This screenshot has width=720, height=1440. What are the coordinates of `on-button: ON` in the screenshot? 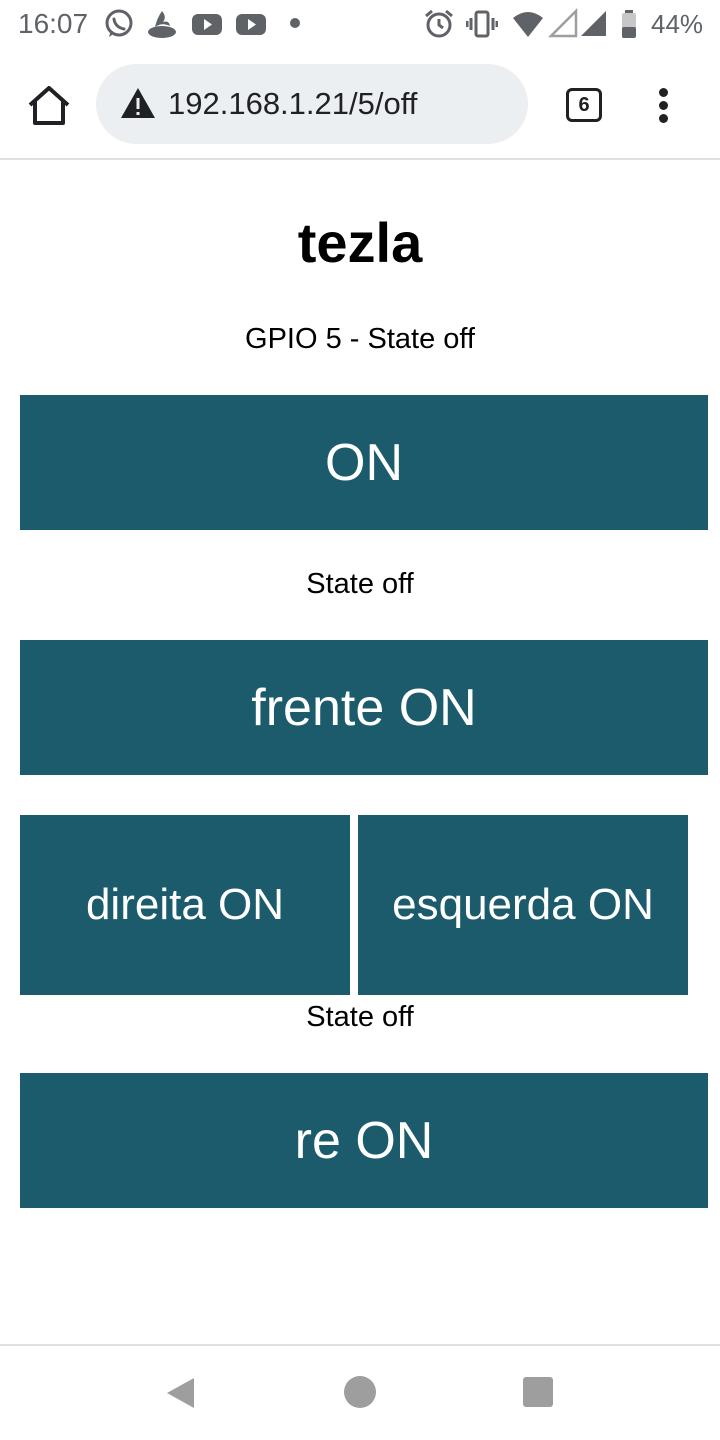 It's located at (364, 462).